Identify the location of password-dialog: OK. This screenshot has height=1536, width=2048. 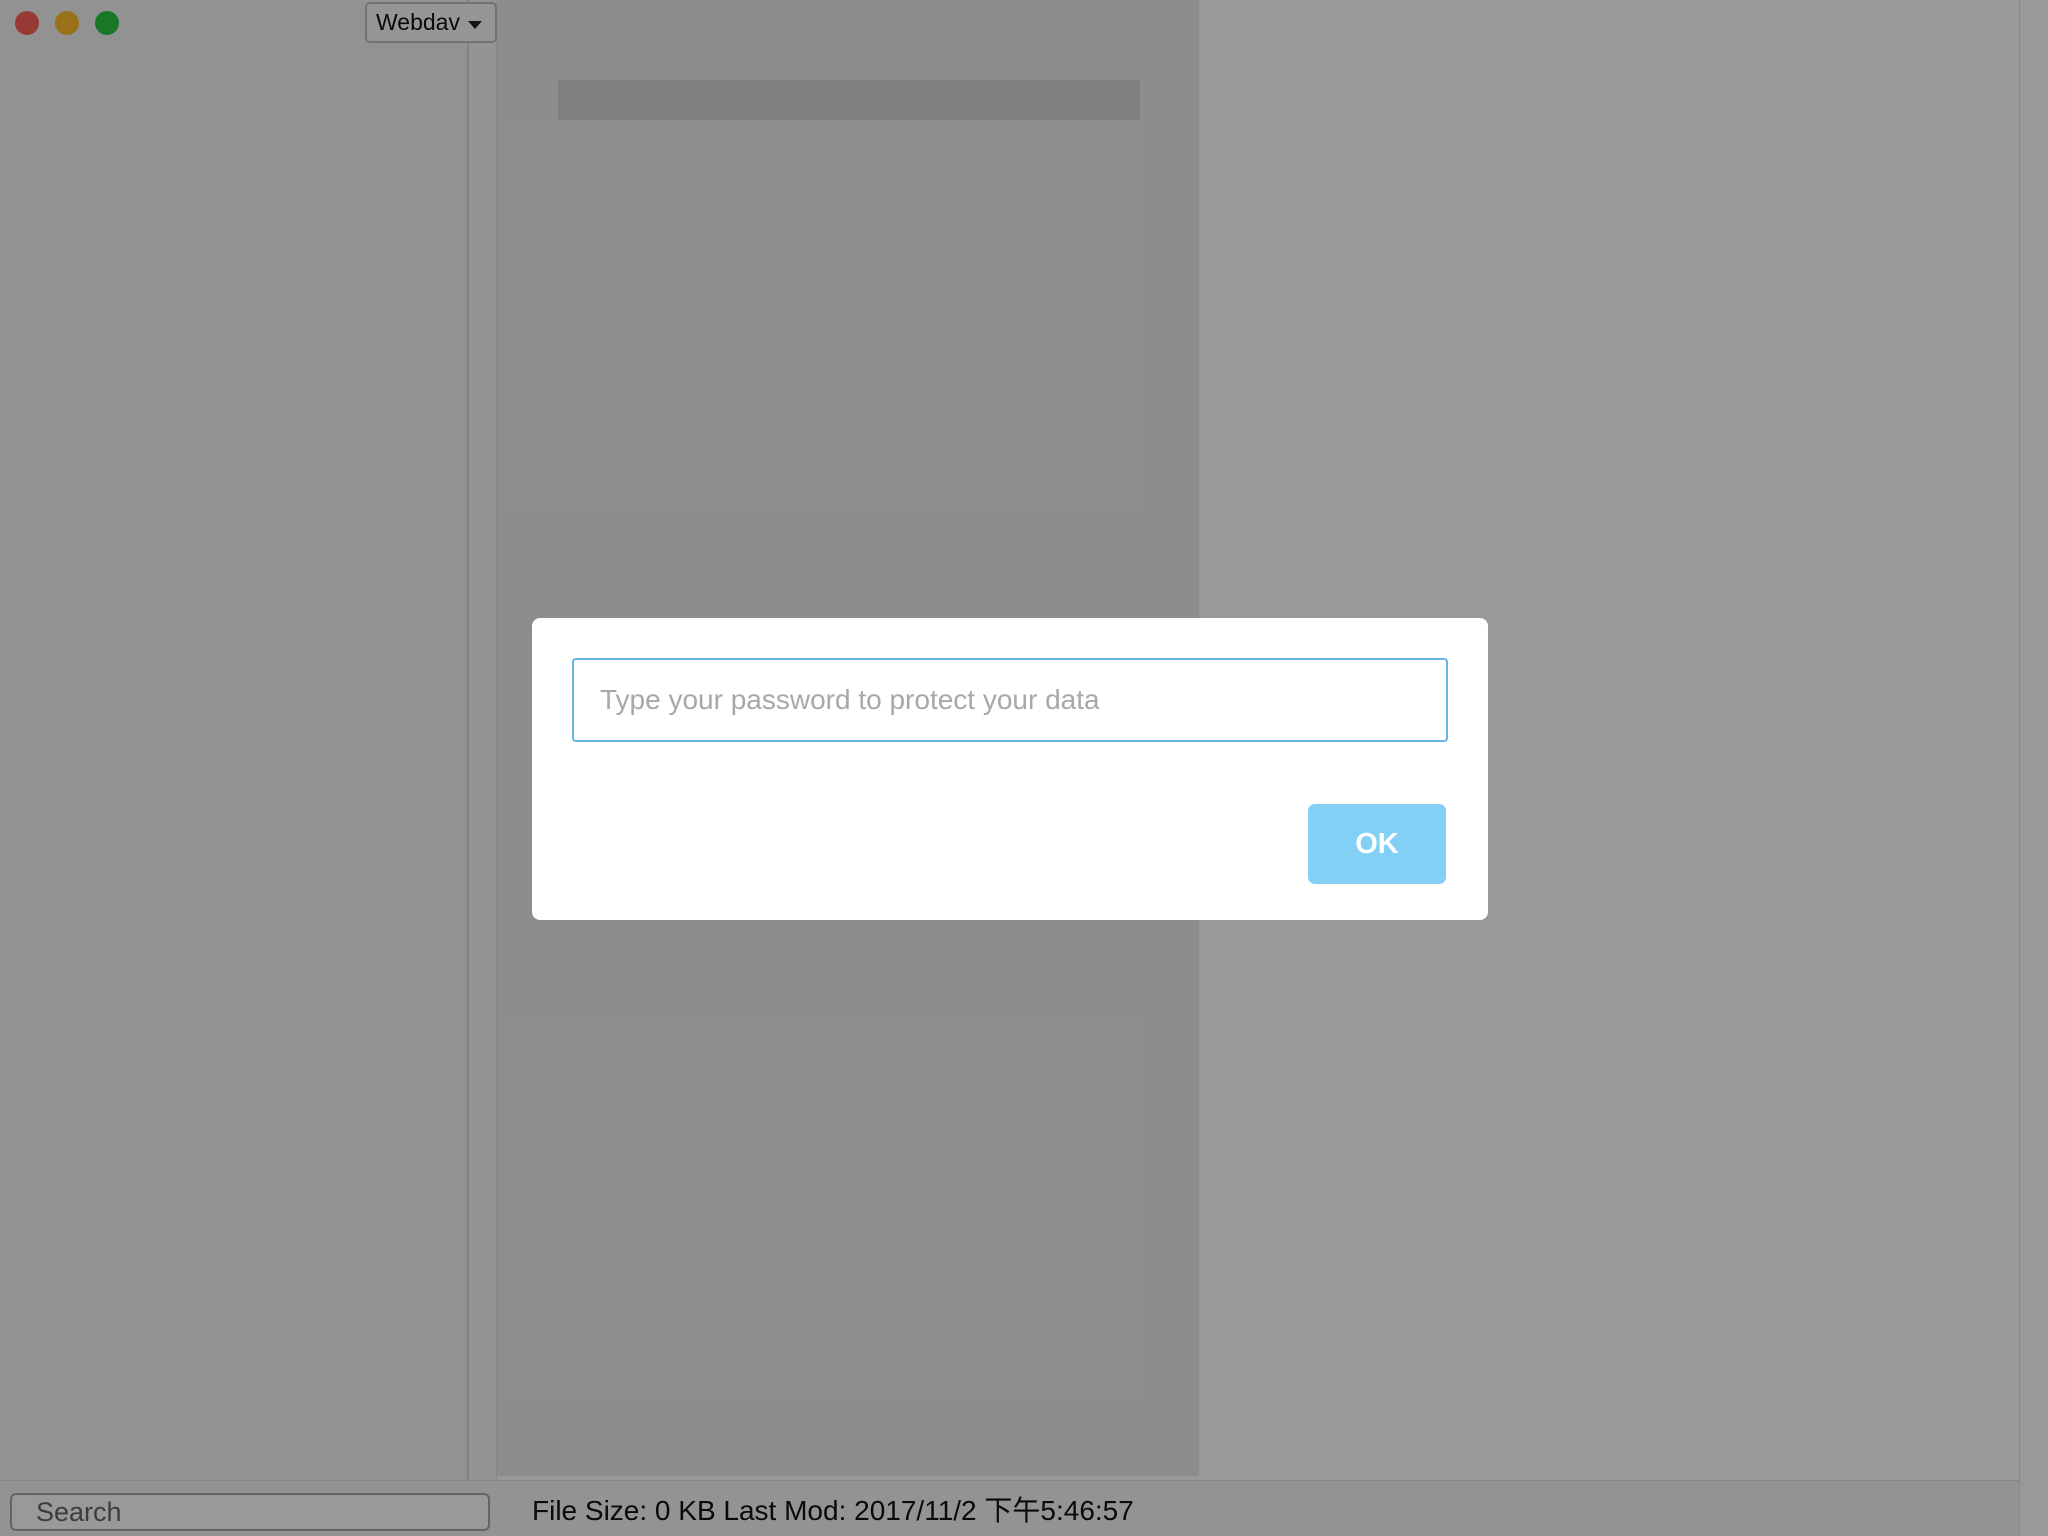
(1010, 769).